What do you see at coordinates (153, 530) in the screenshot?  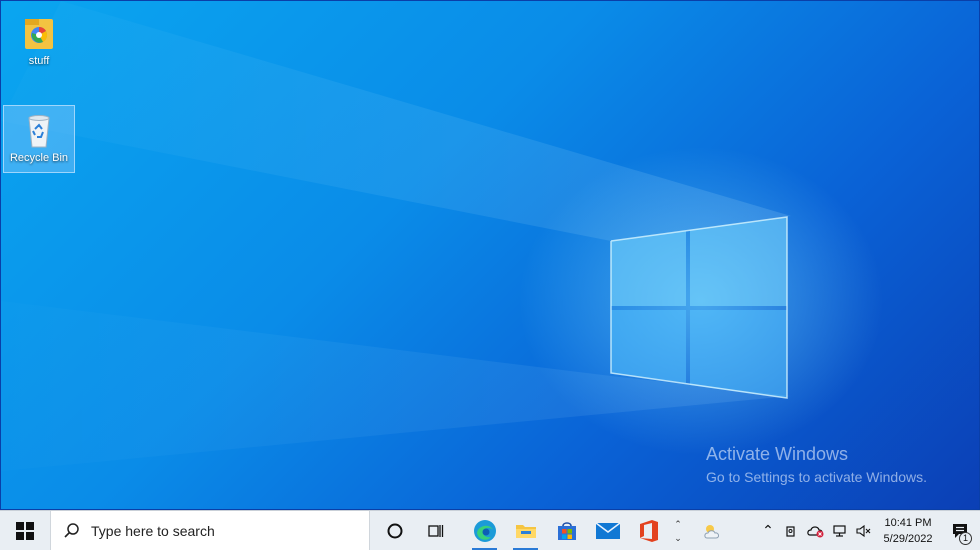 I see `search-placeholder: Type here to search` at bounding box center [153, 530].